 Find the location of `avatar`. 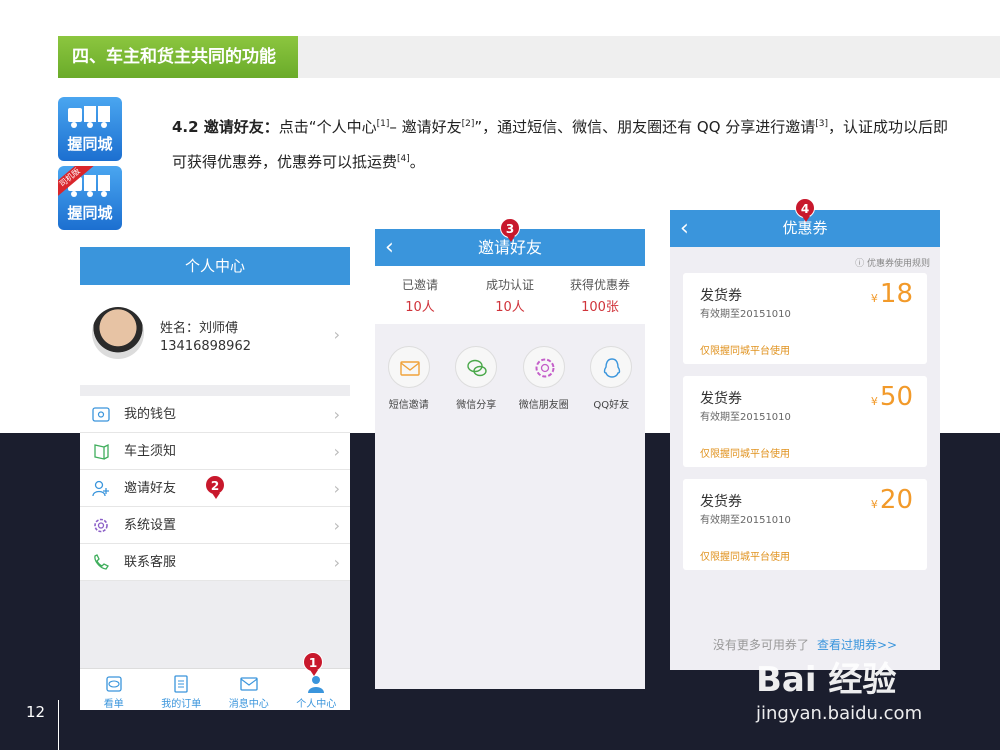

avatar is located at coordinates (118, 333).